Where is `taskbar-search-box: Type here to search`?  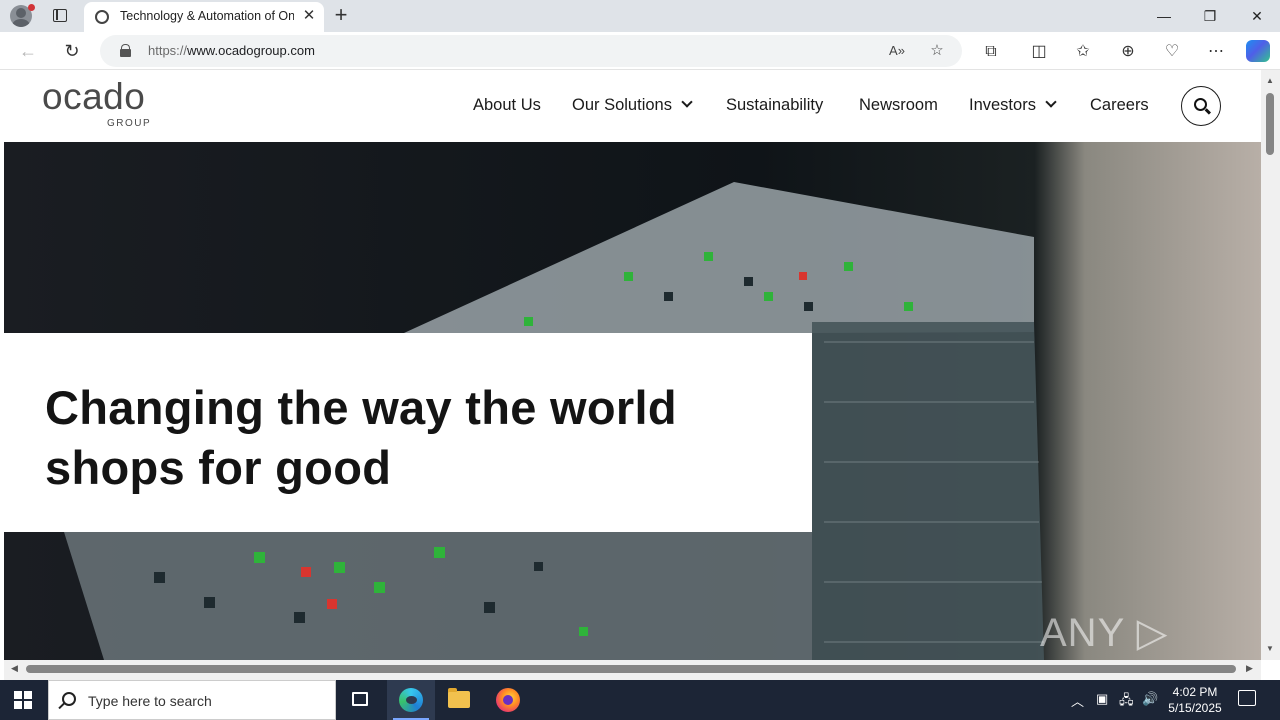 taskbar-search-box: Type here to search is located at coordinates (192, 700).